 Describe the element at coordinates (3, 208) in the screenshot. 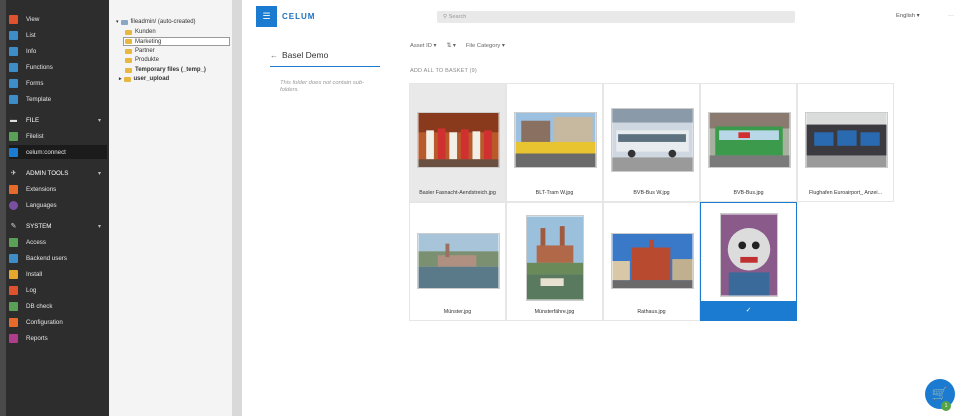

I see `module-menu-strip` at that location.